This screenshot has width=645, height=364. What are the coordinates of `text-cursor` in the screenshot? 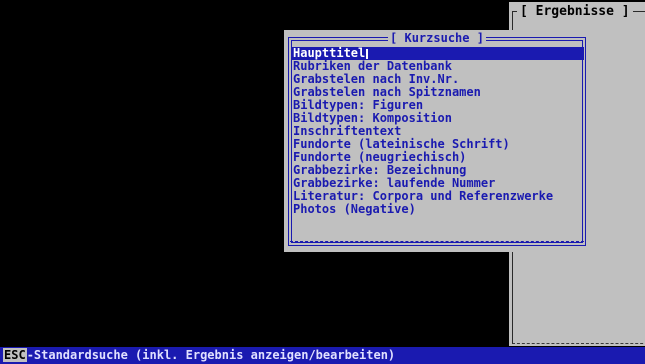 It's located at (367, 53).